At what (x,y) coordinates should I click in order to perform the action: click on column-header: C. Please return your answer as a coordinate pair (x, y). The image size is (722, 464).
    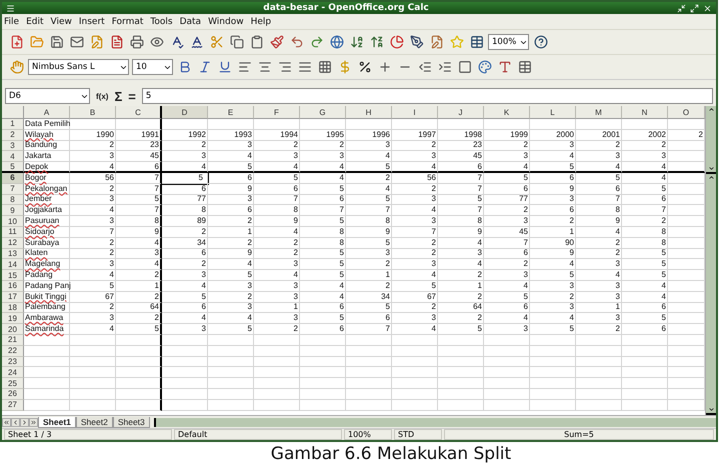
    Looking at the image, I should click on (139, 112).